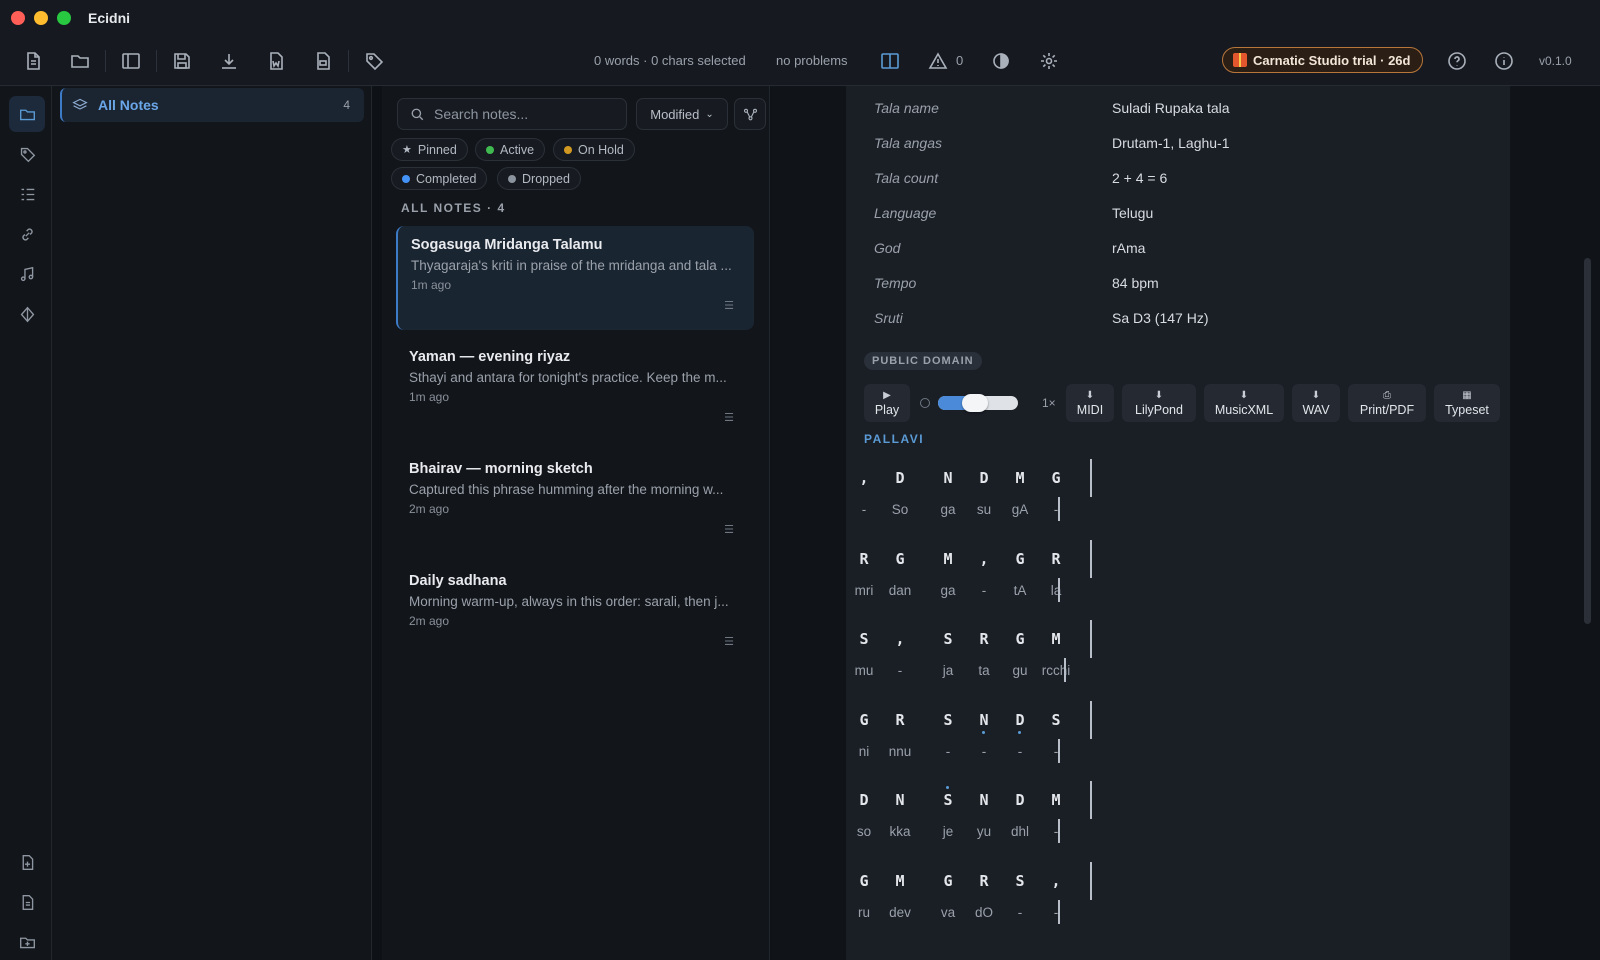  What do you see at coordinates (33, 61) in the screenshot?
I see `new-note-icon` at bounding box center [33, 61].